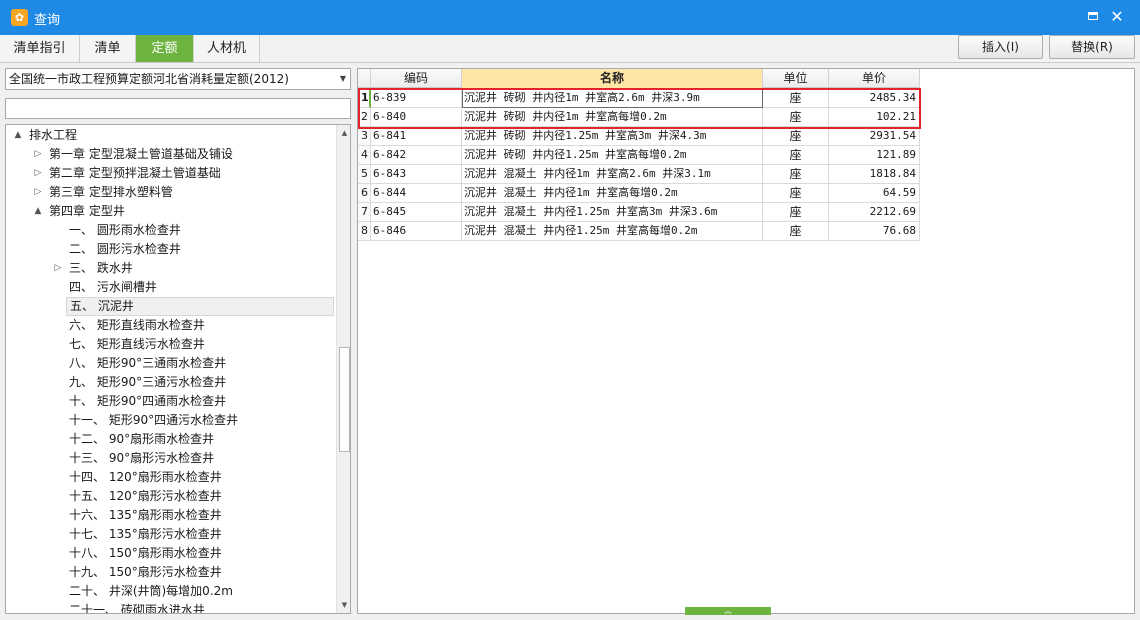 This screenshot has width=1140, height=620. Describe the element at coordinates (140, 458) in the screenshot. I see `tree-item: 十三、 90°扇形污水检查井` at that location.